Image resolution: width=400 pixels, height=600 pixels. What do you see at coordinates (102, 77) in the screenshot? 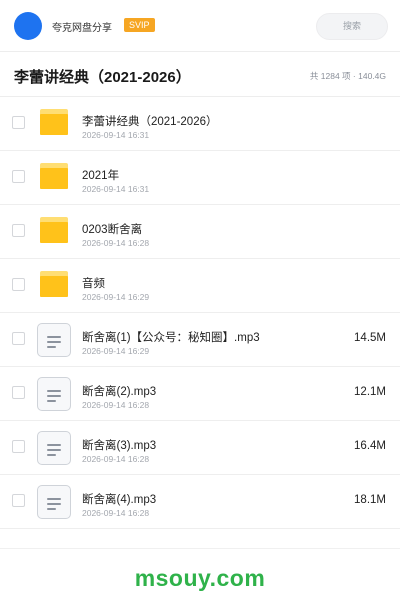
I see `page-title: 李蕾讲经典（2021-2026）` at bounding box center [102, 77].